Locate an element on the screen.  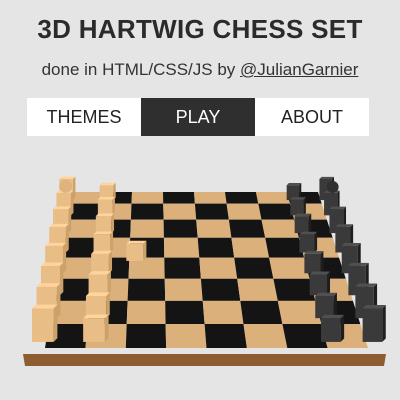
author-link: @JulianGarnier is located at coordinates (299, 69).